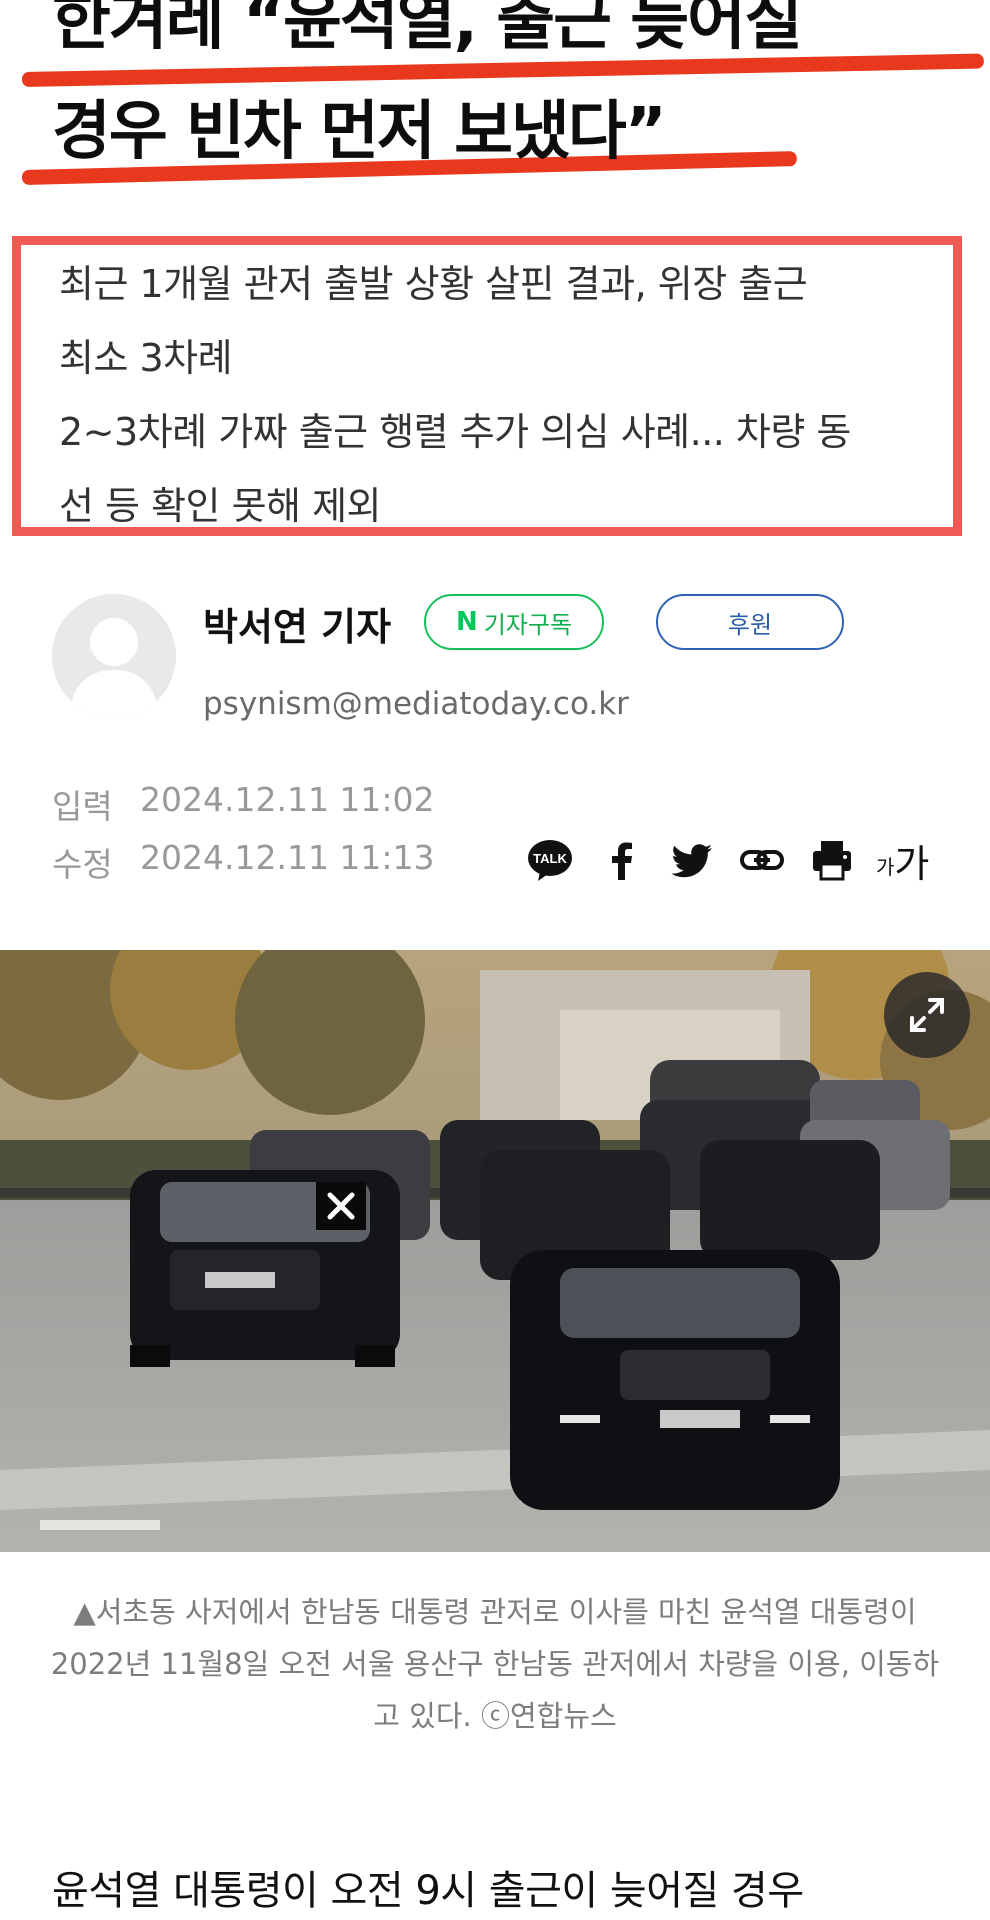 This screenshot has width=990, height=1920. I want to click on expand-icon, so click(927, 1015).